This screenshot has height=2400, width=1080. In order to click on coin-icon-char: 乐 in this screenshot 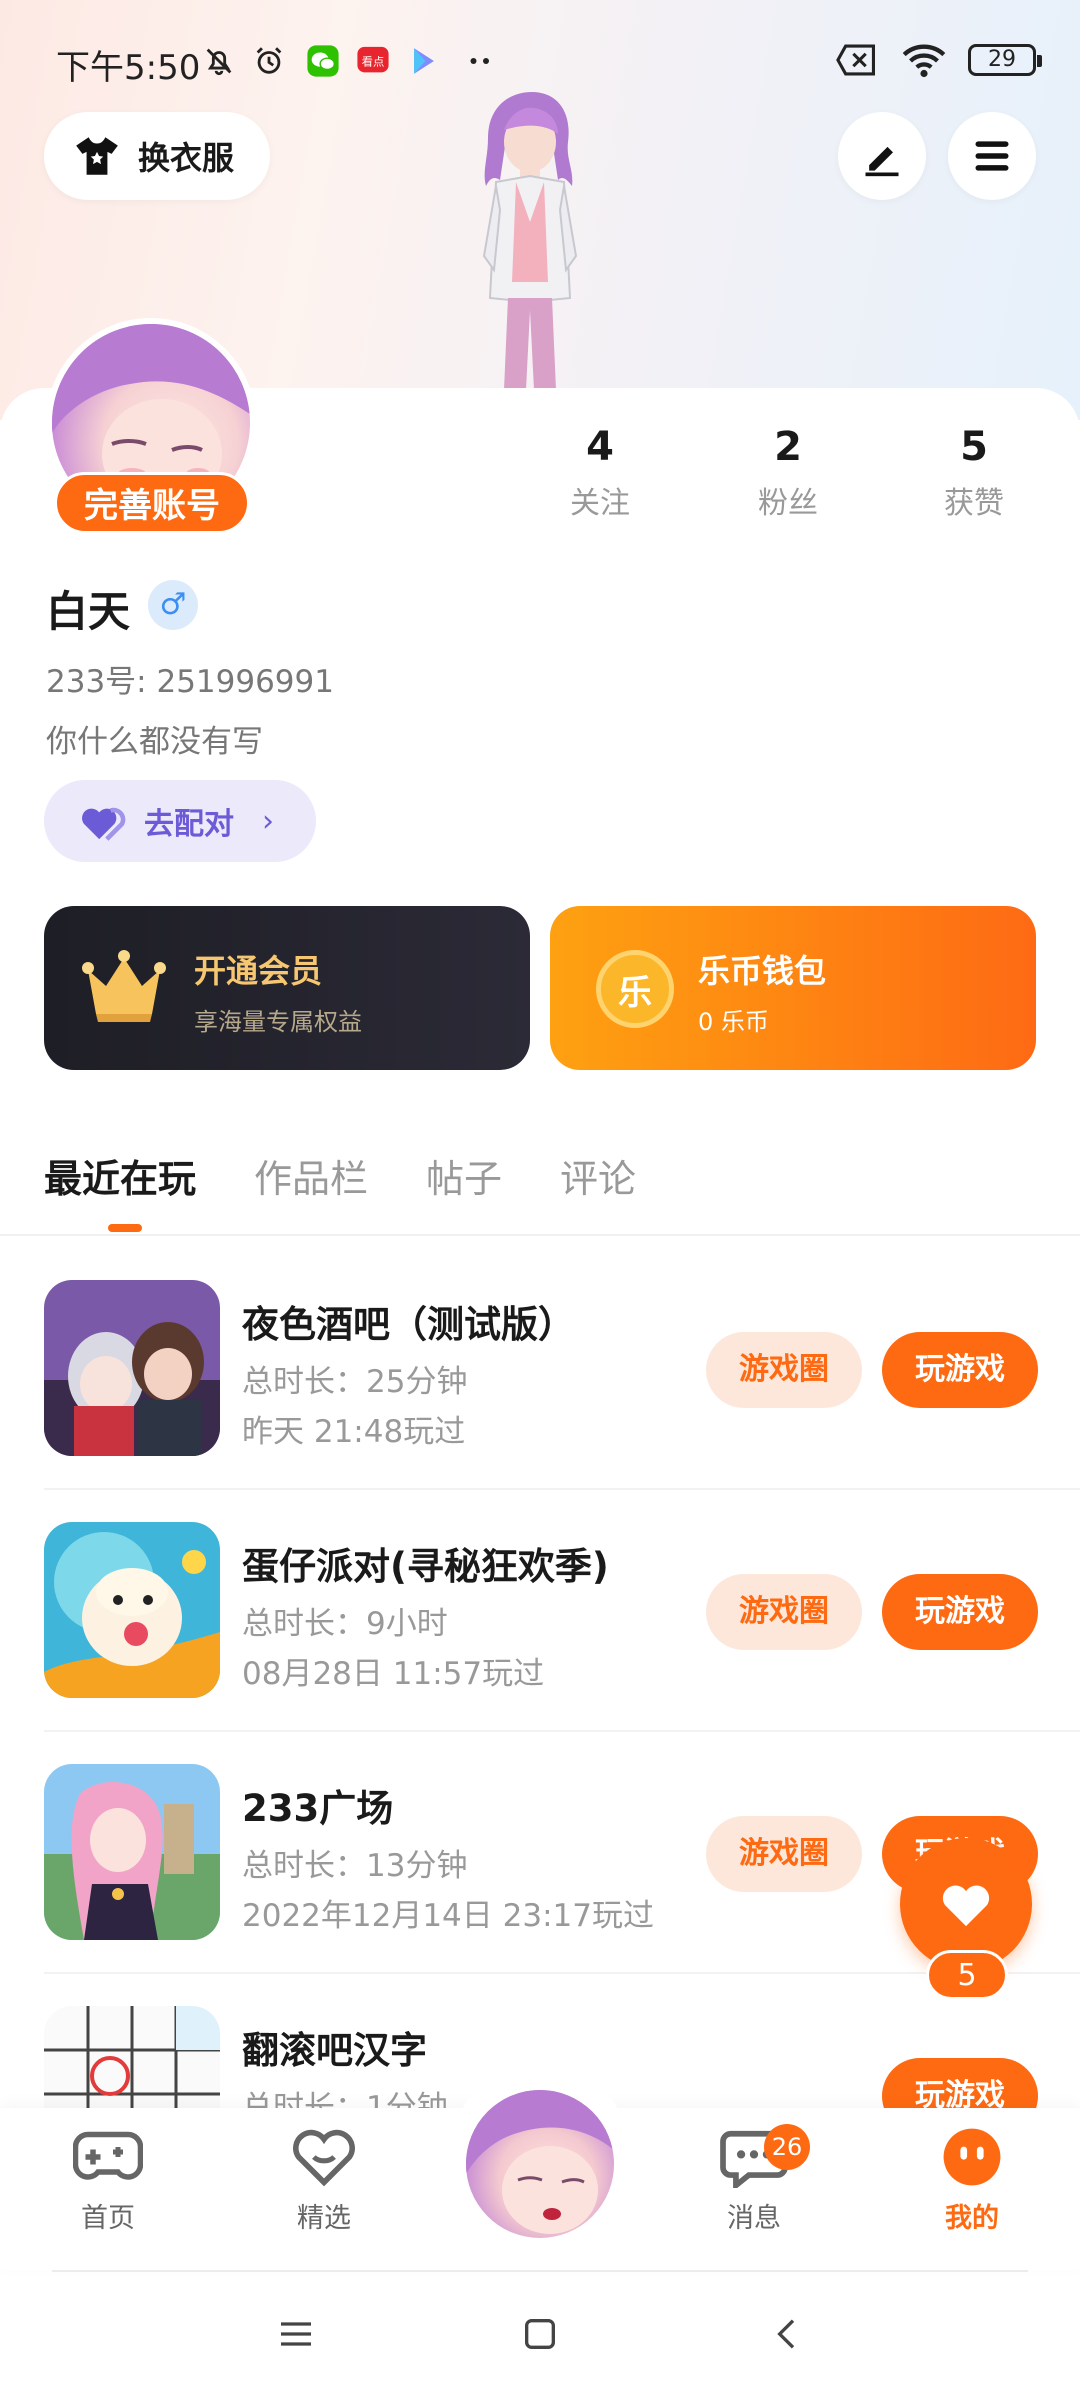, I will do `click(635, 992)`.